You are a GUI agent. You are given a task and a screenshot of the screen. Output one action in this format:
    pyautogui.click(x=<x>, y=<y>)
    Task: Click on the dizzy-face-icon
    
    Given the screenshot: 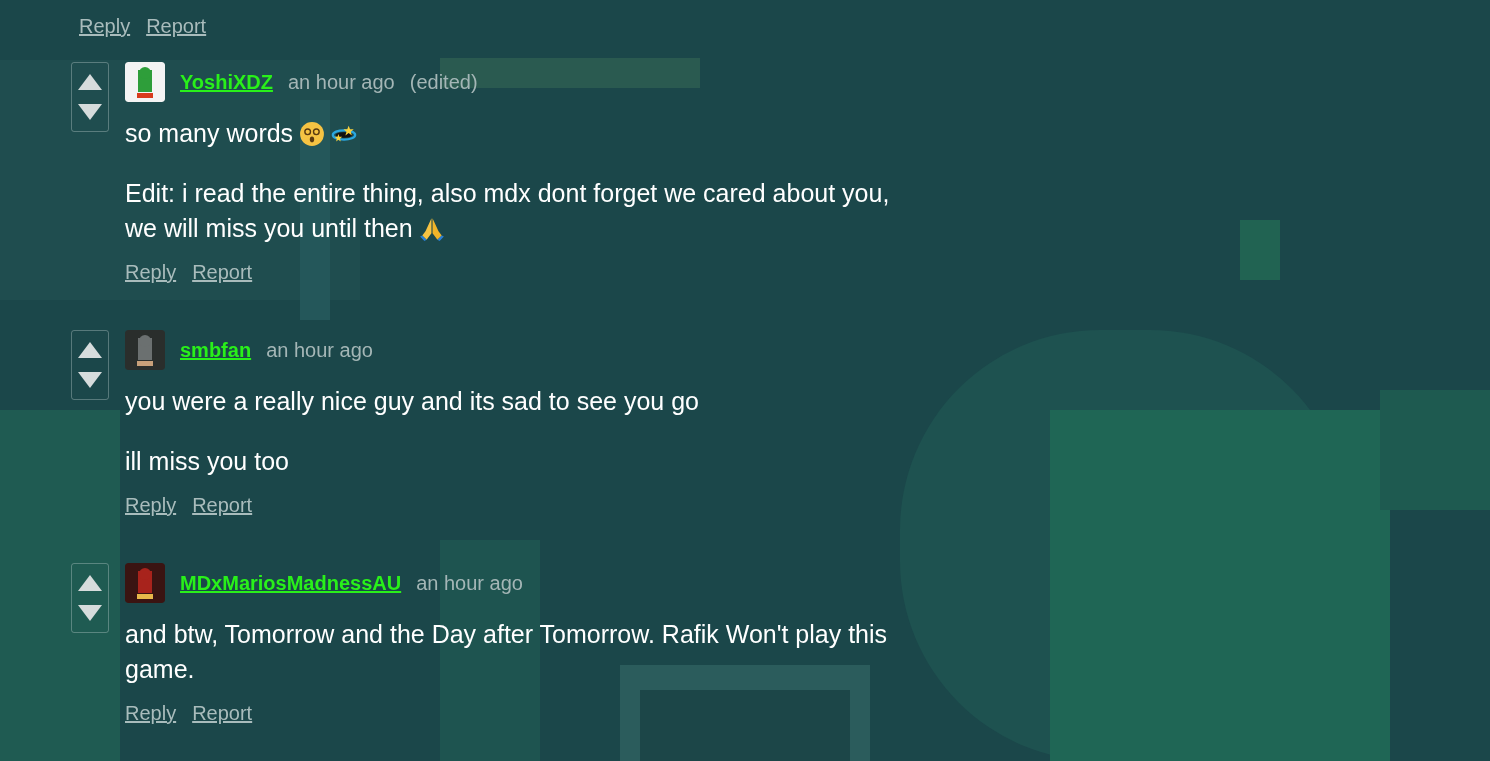 What is the action you would take?
    pyautogui.click(x=312, y=134)
    